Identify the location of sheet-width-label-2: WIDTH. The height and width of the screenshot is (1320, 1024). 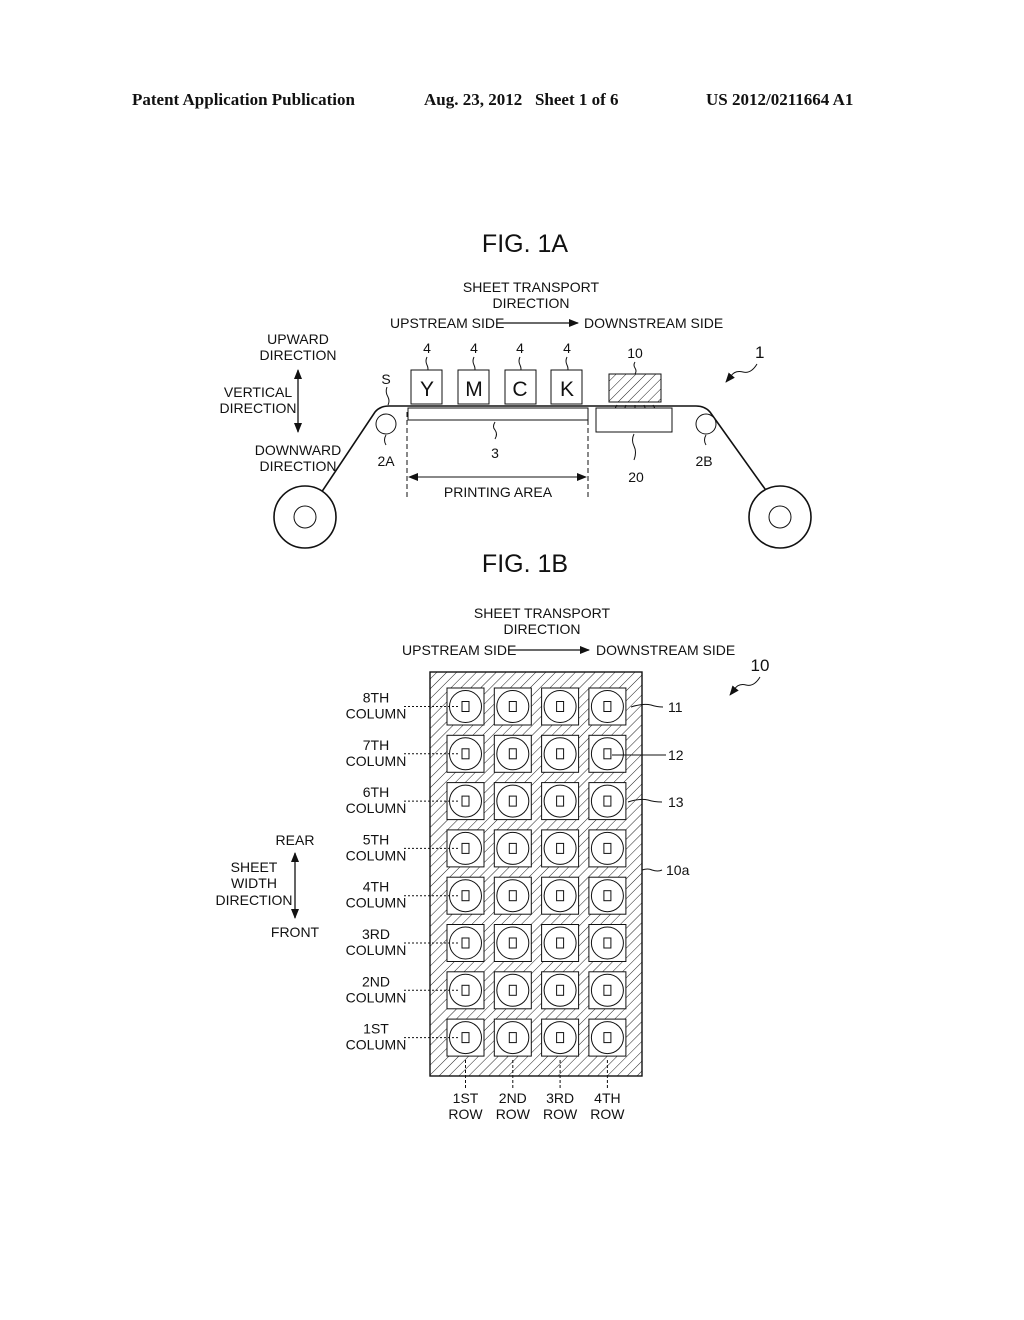
(254, 883).